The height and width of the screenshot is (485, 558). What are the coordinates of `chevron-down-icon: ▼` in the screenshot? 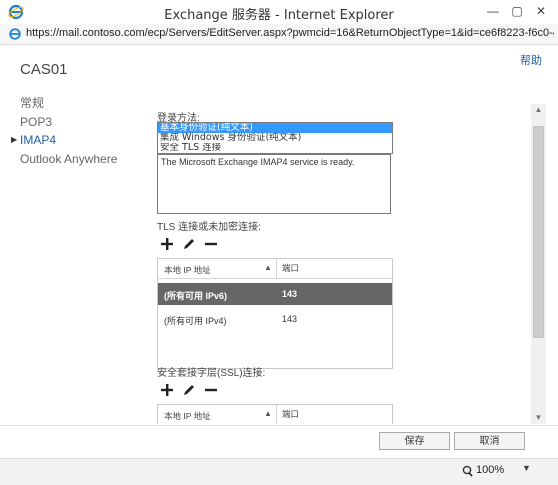 It's located at (526, 468).